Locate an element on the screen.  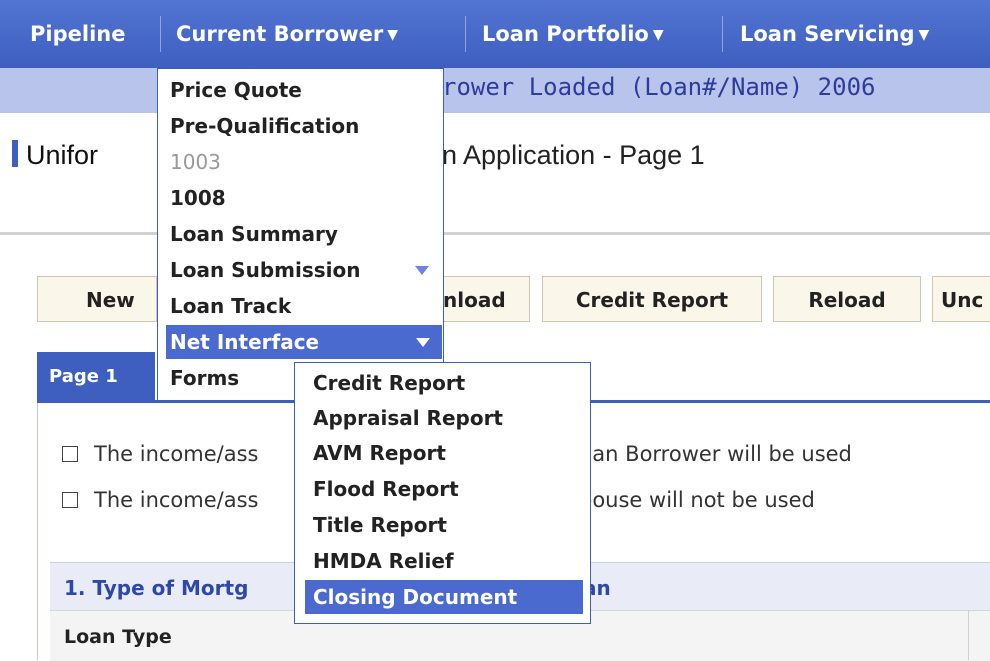
nav-item-current-borrower: Current Borrower ▼ is located at coordinates (287, 34).